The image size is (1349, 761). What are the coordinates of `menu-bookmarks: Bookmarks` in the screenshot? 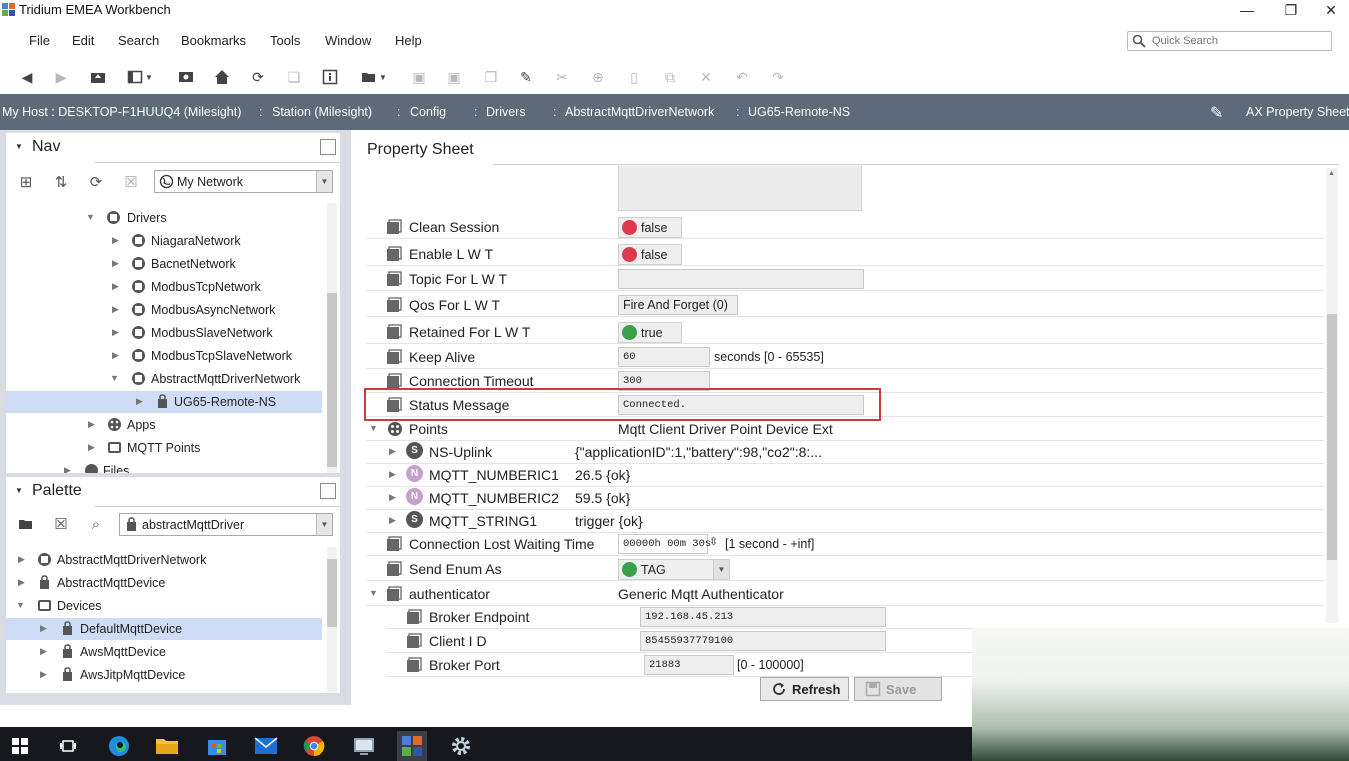 It's located at (213, 40).